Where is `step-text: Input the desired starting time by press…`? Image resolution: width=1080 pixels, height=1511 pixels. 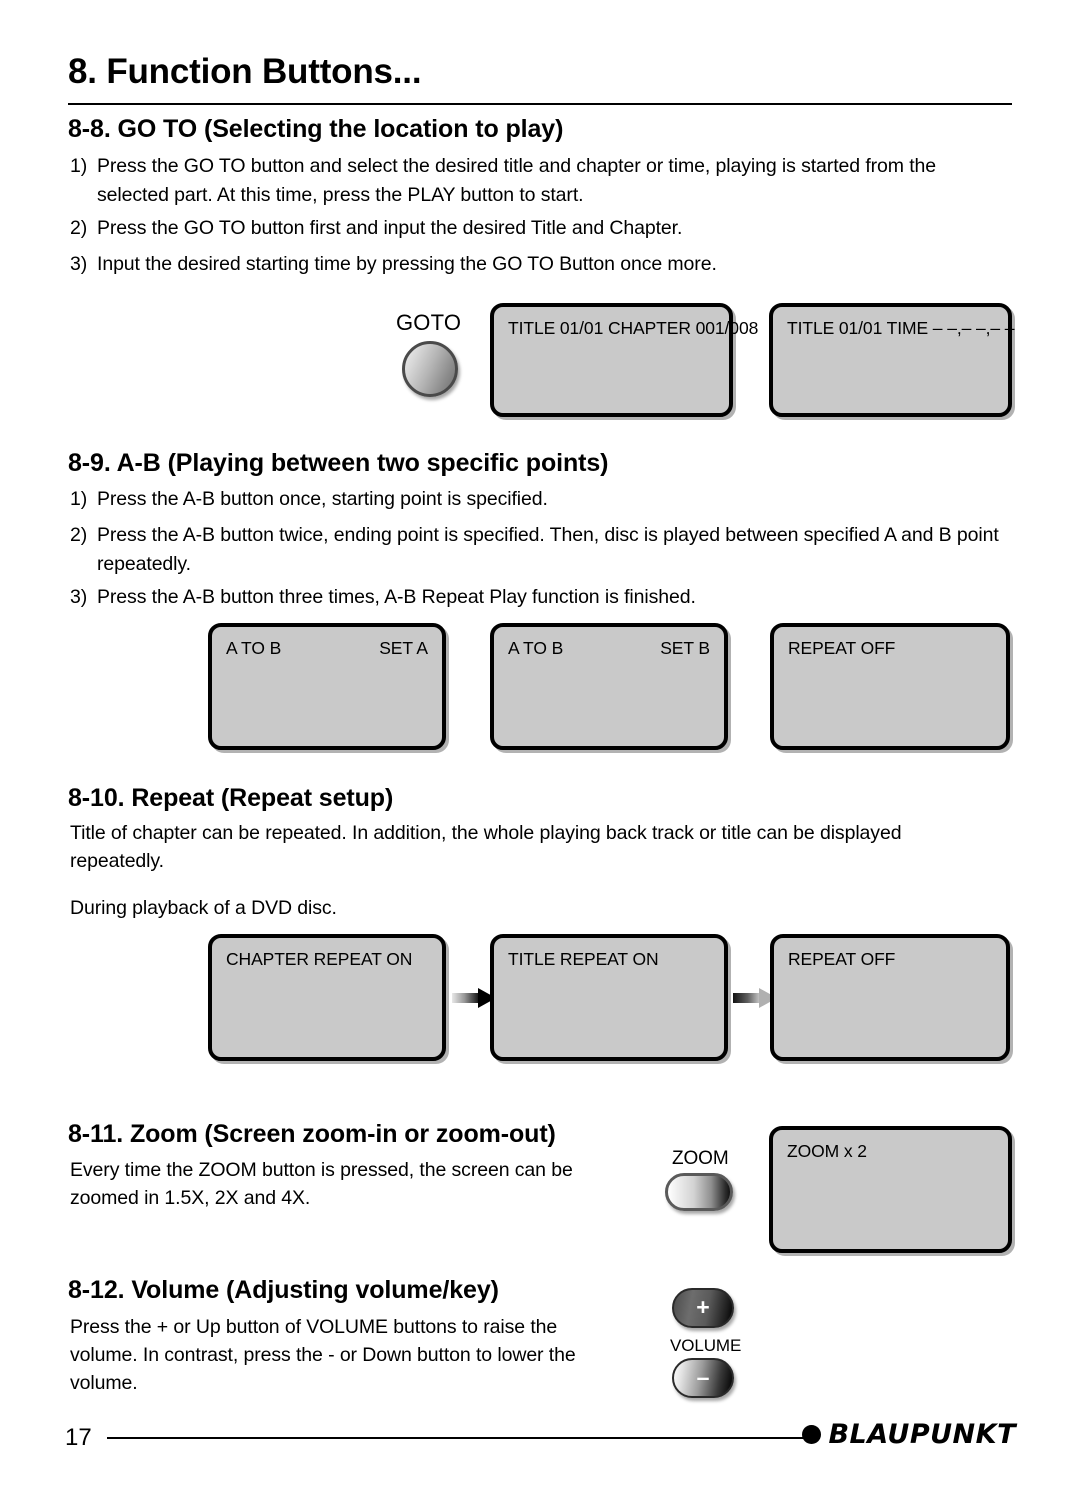 step-text: Input the desired starting time by press… is located at coordinates (407, 264).